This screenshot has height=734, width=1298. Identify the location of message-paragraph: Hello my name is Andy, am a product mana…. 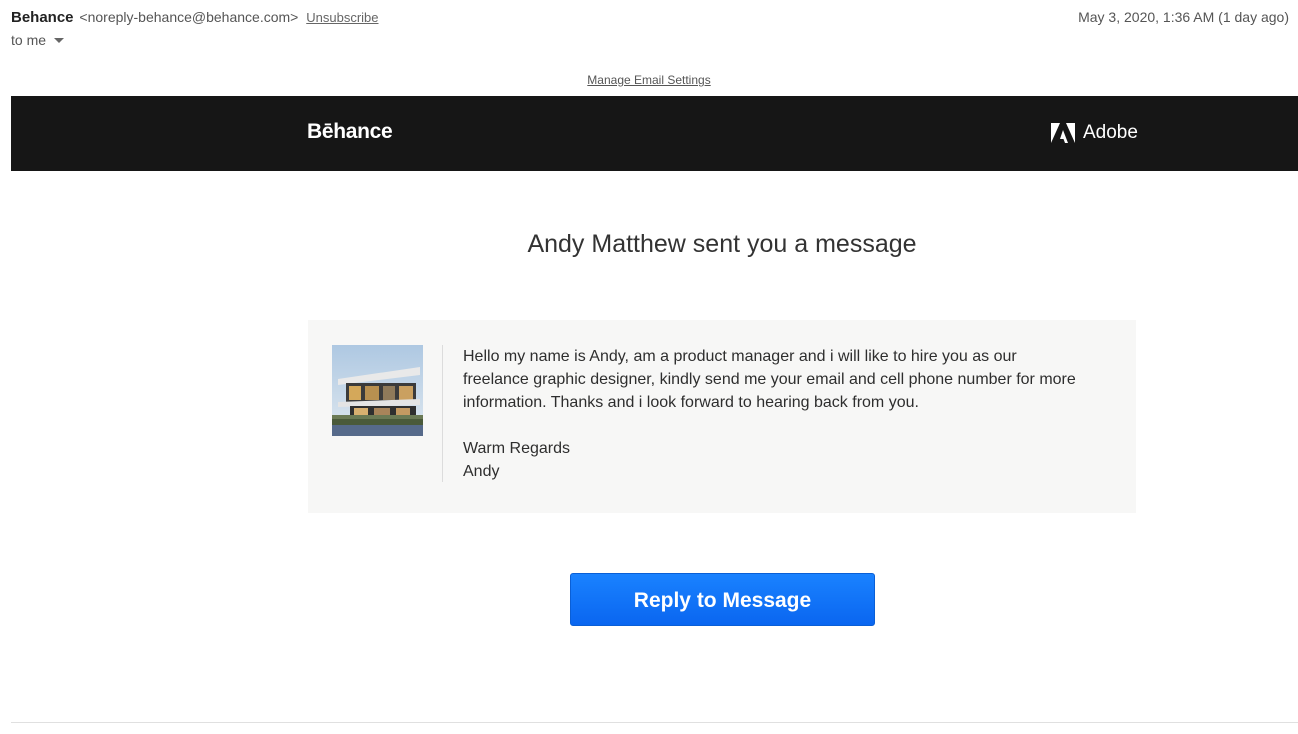
(769, 379).